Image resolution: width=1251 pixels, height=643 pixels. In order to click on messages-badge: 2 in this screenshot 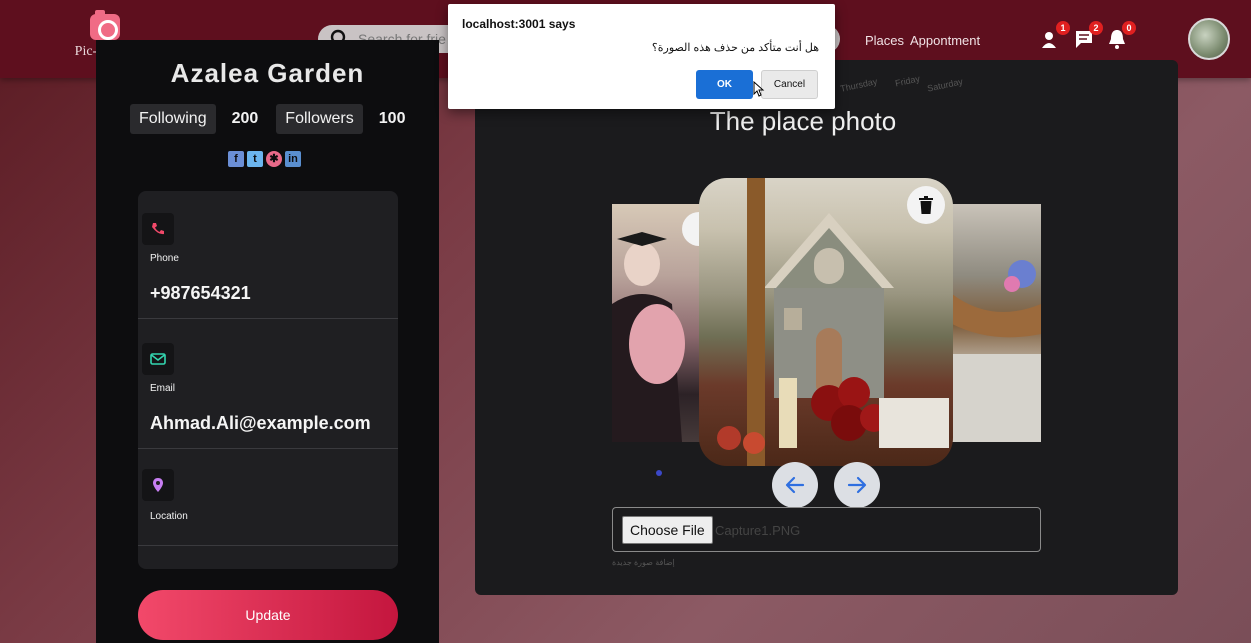, I will do `click(1096, 28)`.